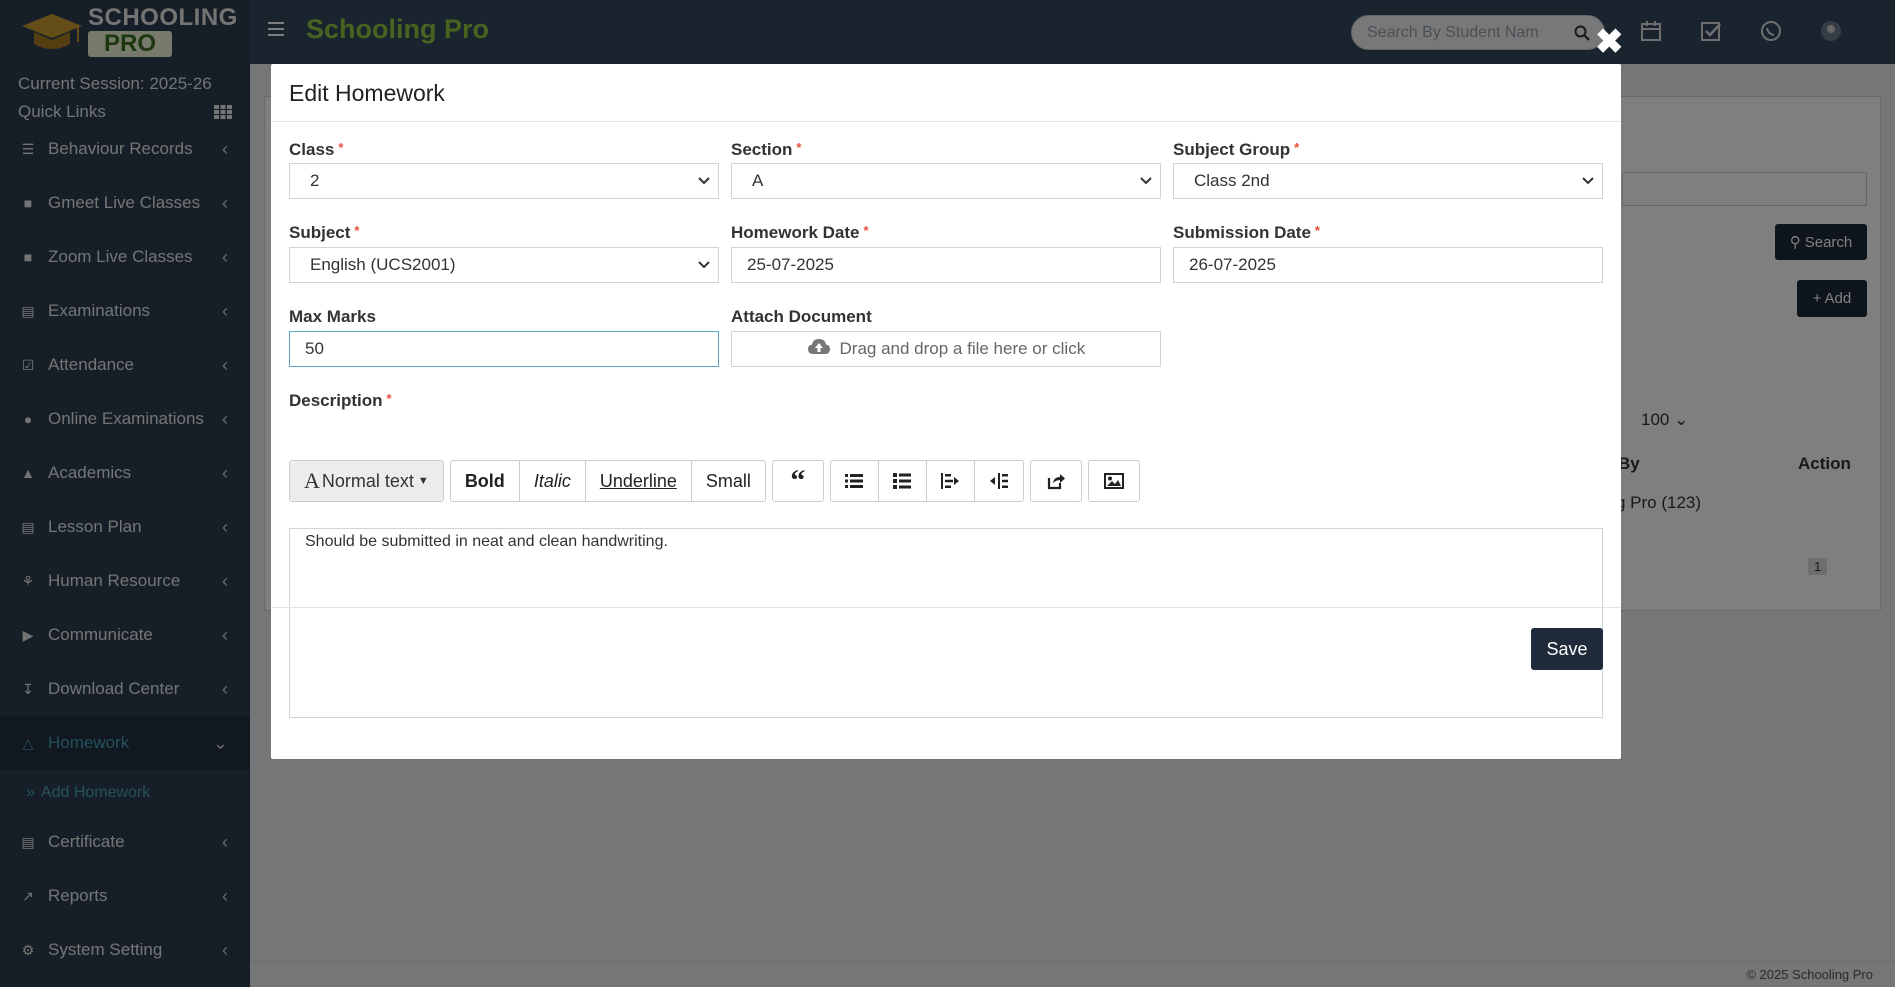 This screenshot has height=987, width=1895. I want to click on modal-footer: Save, so click(946, 647).